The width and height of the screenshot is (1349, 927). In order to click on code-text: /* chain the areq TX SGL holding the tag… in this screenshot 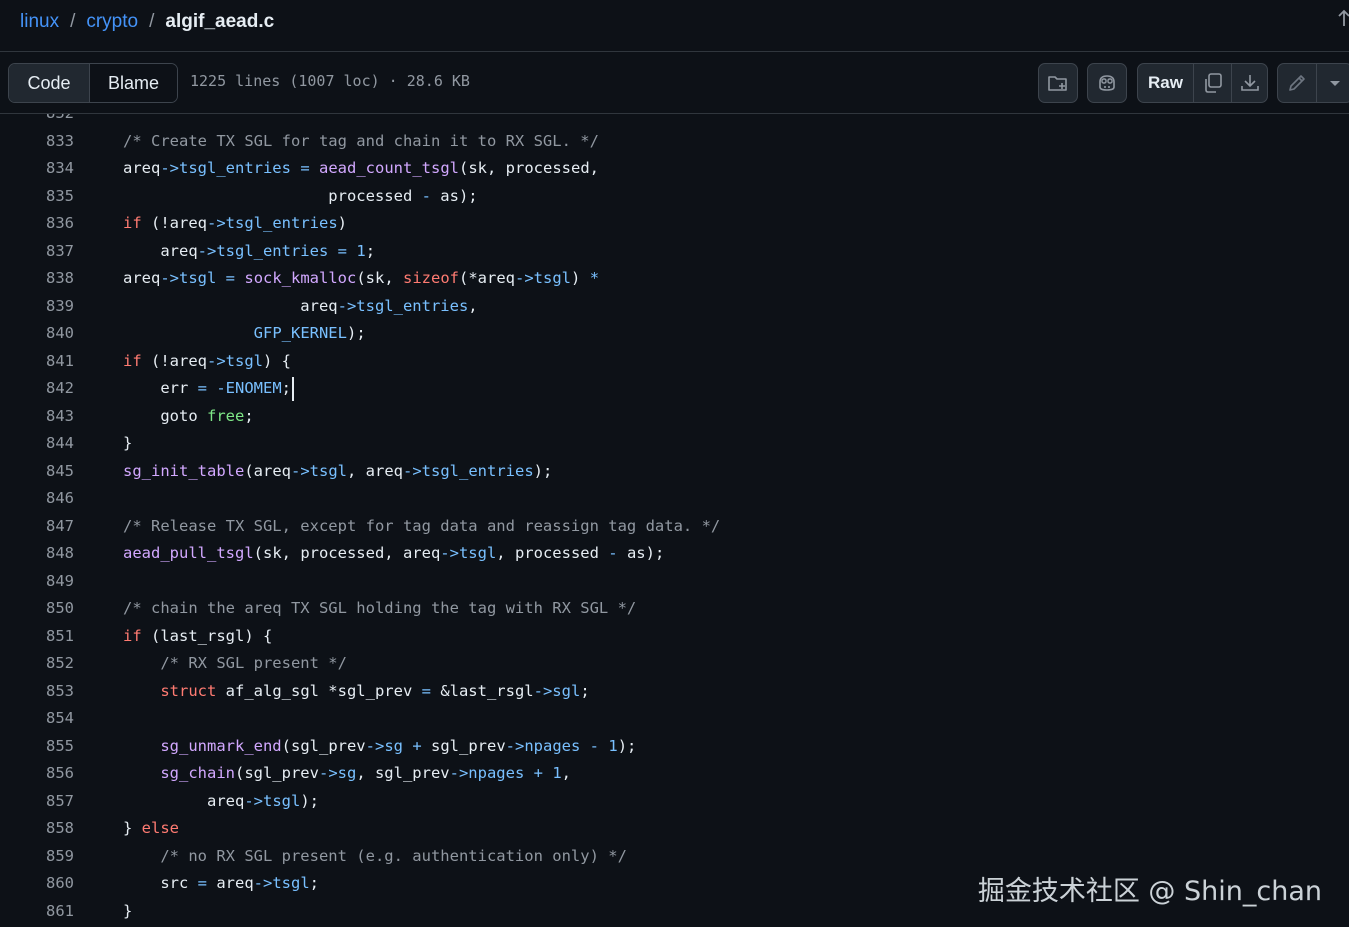, I will do `click(380, 608)`.